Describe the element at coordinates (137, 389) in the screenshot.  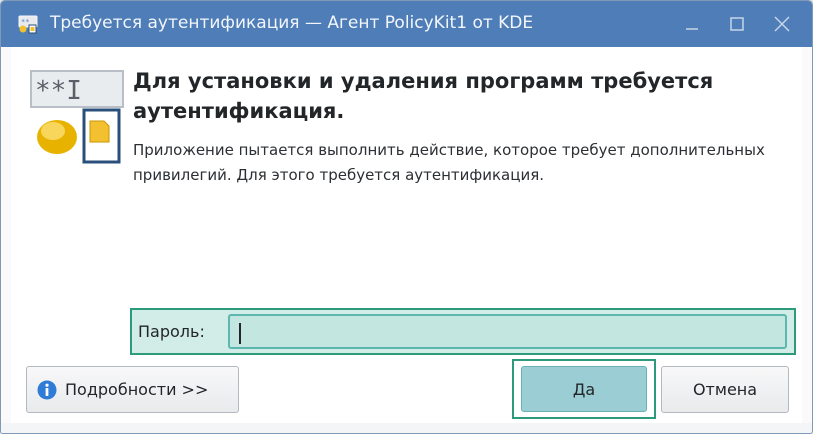
I see `details-button-label: Подробности >>` at that location.